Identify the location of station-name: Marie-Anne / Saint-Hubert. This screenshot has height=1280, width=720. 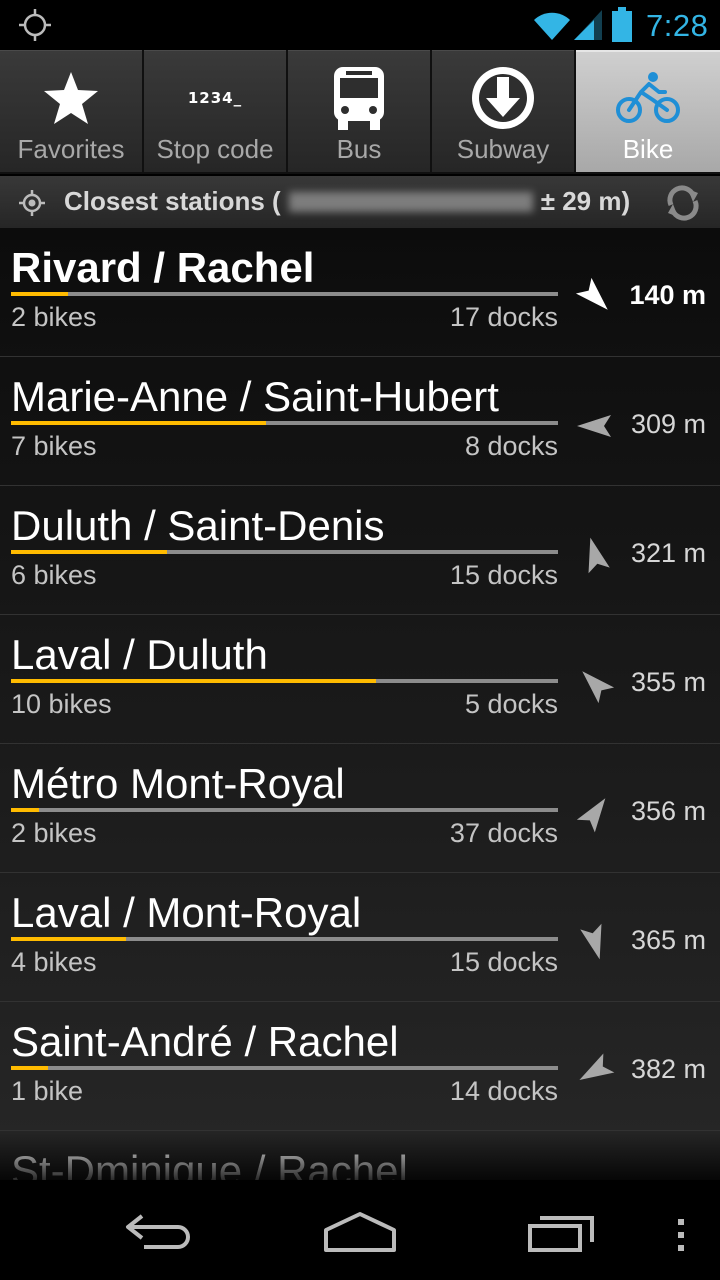
(255, 396).